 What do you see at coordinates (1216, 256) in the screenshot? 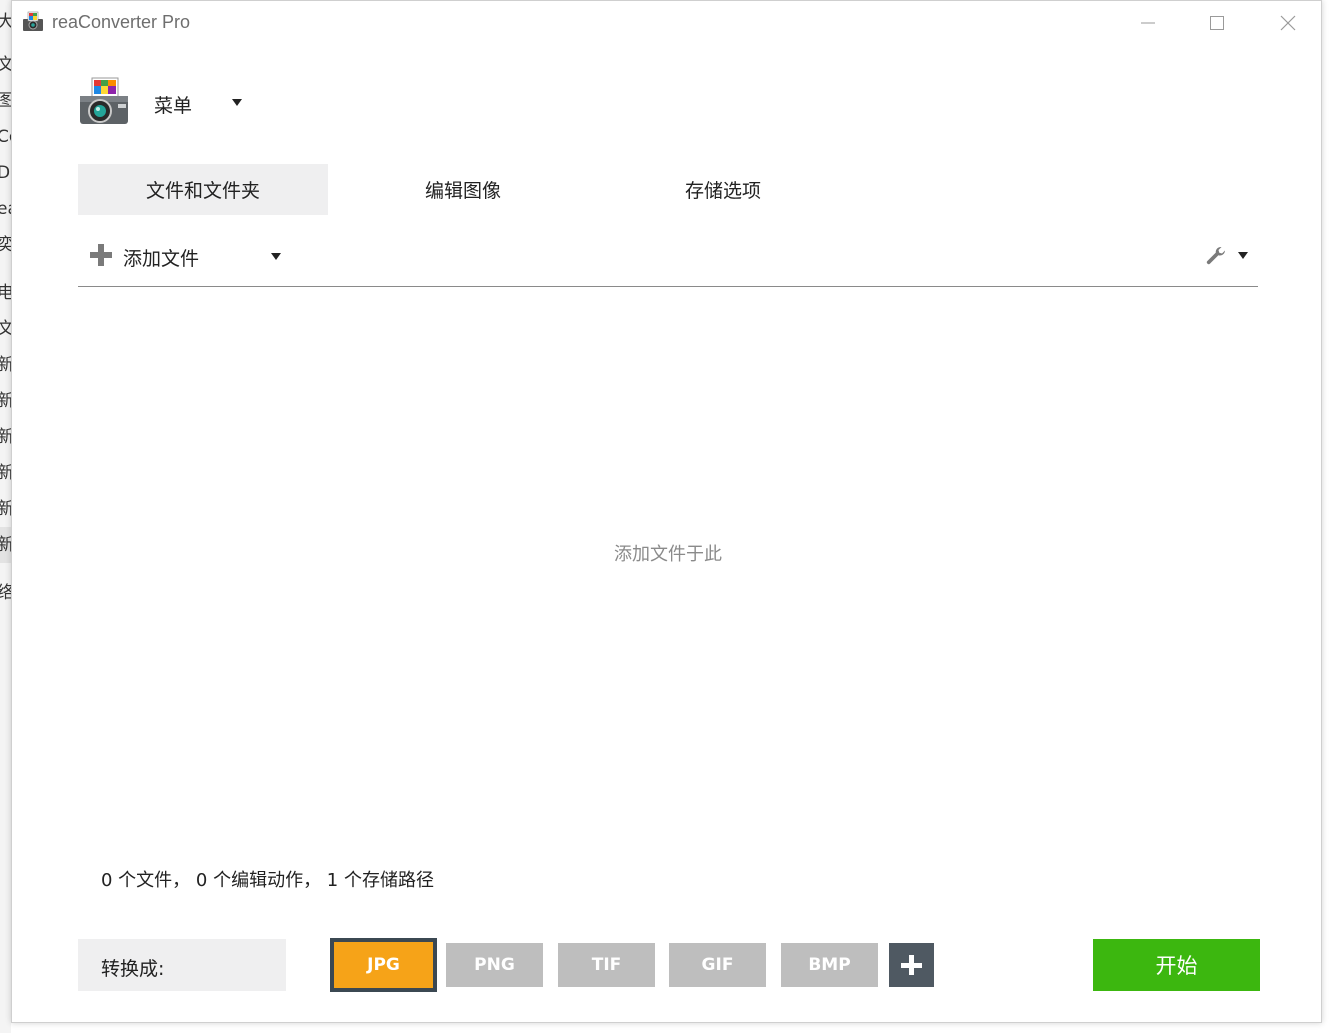
I see `wrench-icon` at bounding box center [1216, 256].